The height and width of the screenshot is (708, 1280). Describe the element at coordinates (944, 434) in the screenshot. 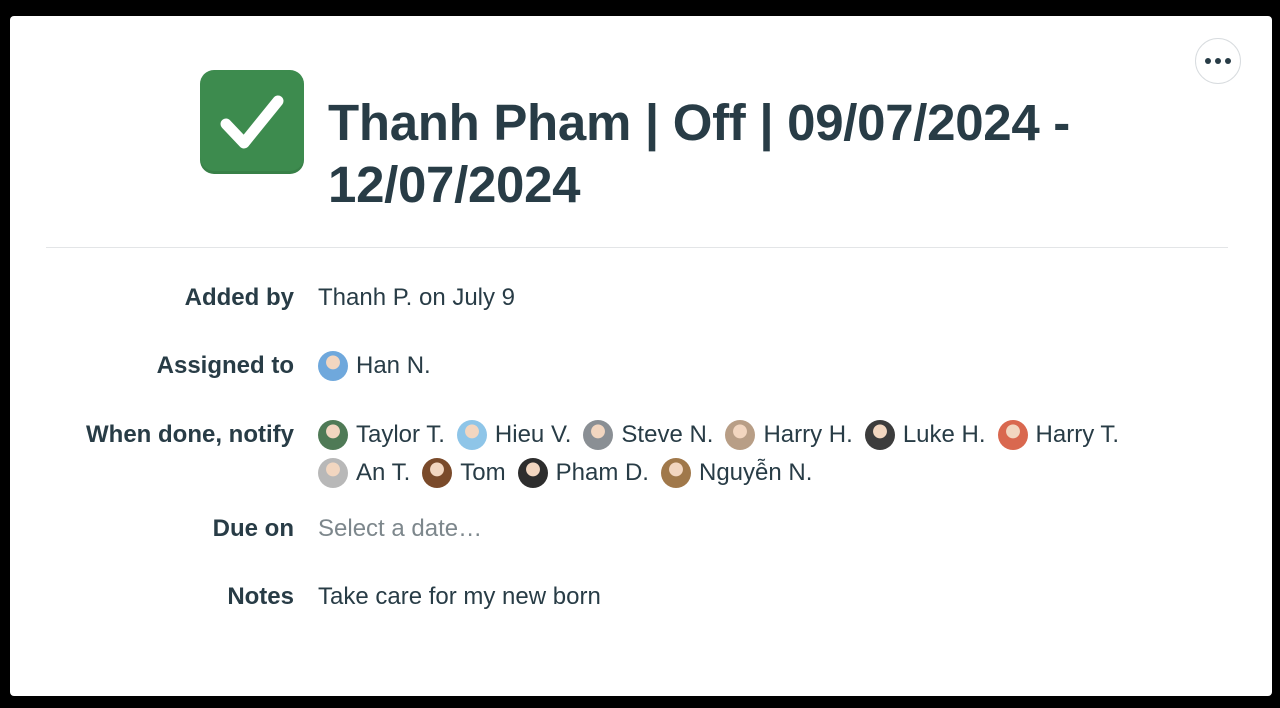

I see `person-name: Luke H.` at that location.